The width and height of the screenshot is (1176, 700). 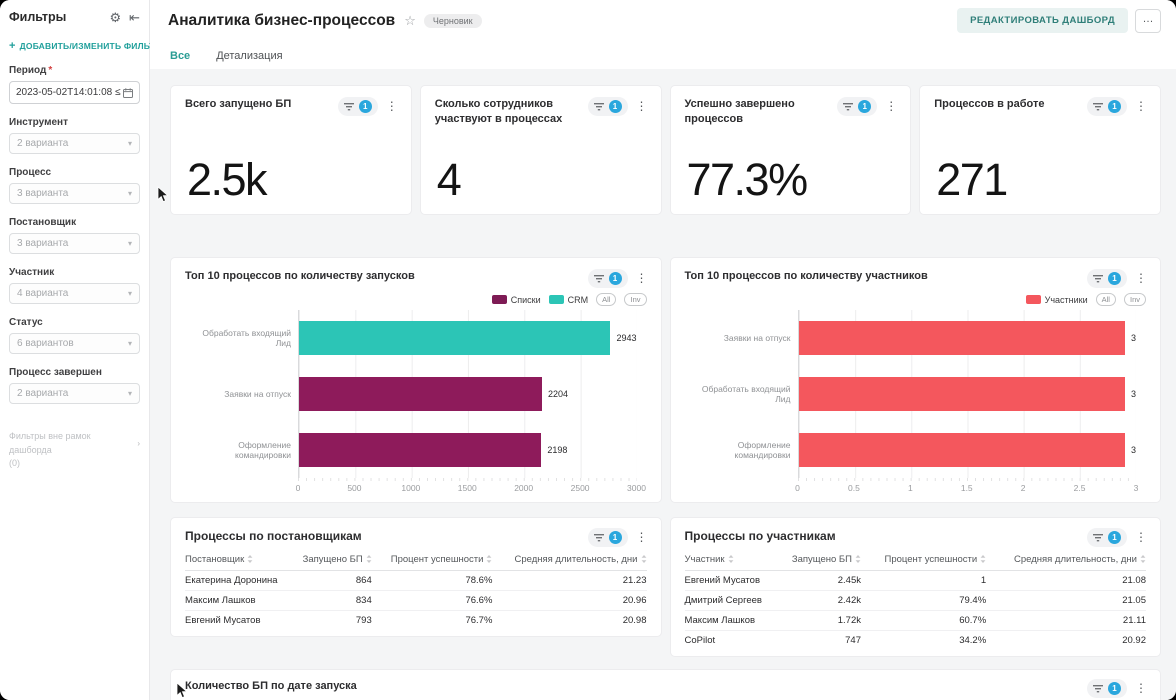 What do you see at coordinates (12, 46) in the screenshot?
I see `plus-icon: +` at bounding box center [12, 46].